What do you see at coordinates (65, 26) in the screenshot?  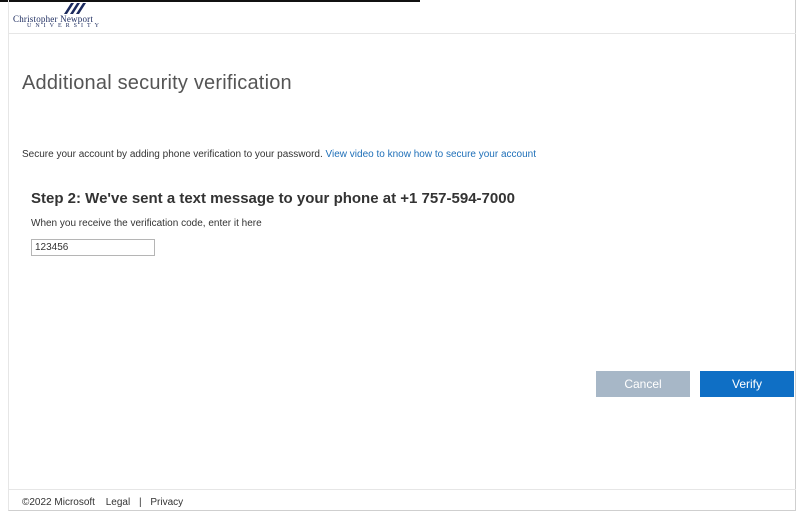 I see `logo-text-secondary: UNIVERSITY` at bounding box center [65, 26].